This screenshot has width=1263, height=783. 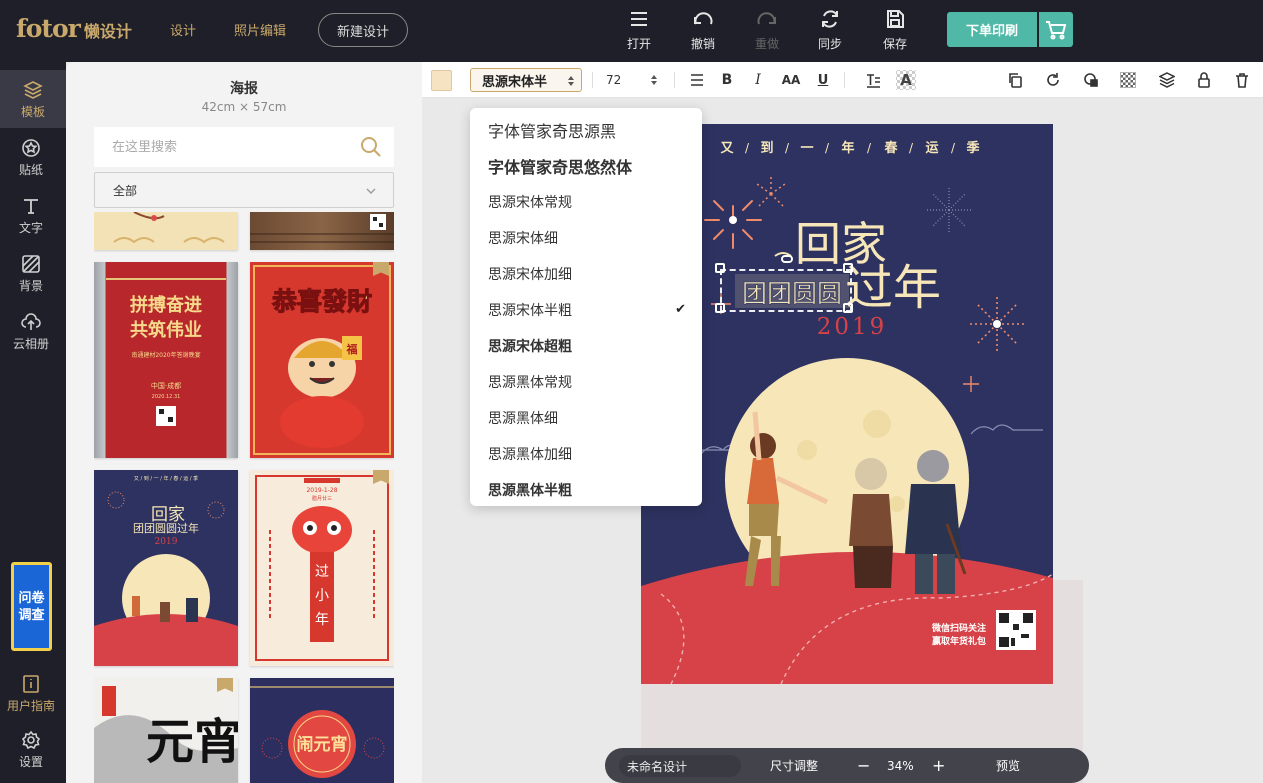 What do you see at coordinates (586, 418) in the screenshot?
I see `font-option: 思源黑体细` at bounding box center [586, 418].